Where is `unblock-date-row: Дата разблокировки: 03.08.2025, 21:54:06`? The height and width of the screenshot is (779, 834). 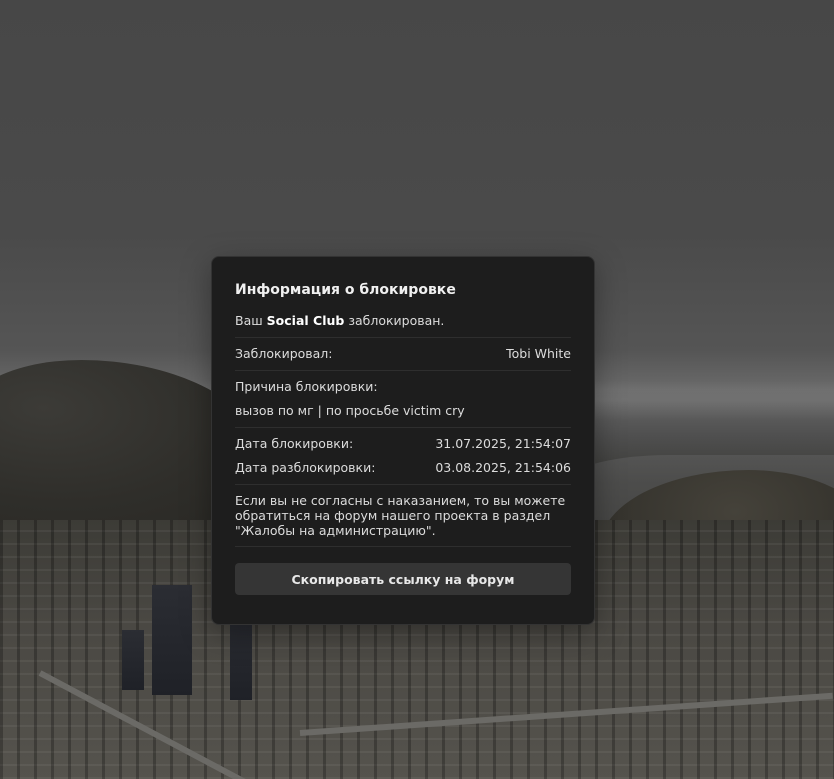
unblock-date-row: Дата разблокировки: 03.08.2025, 21:54:06 is located at coordinates (403, 468).